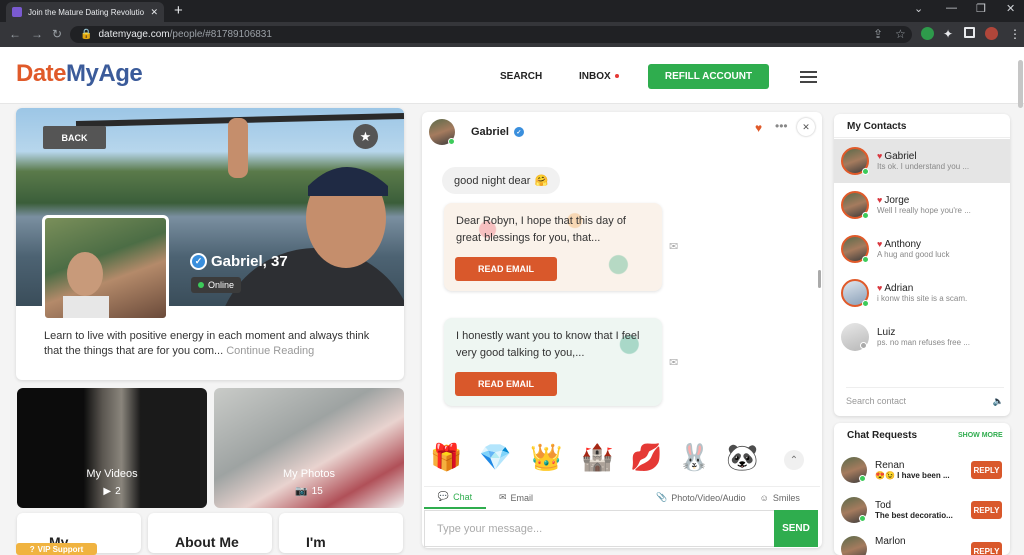 Image resolution: width=1024 pixels, height=555 pixels. I want to click on my-contacts-title: My Contacts, so click(877, 126).